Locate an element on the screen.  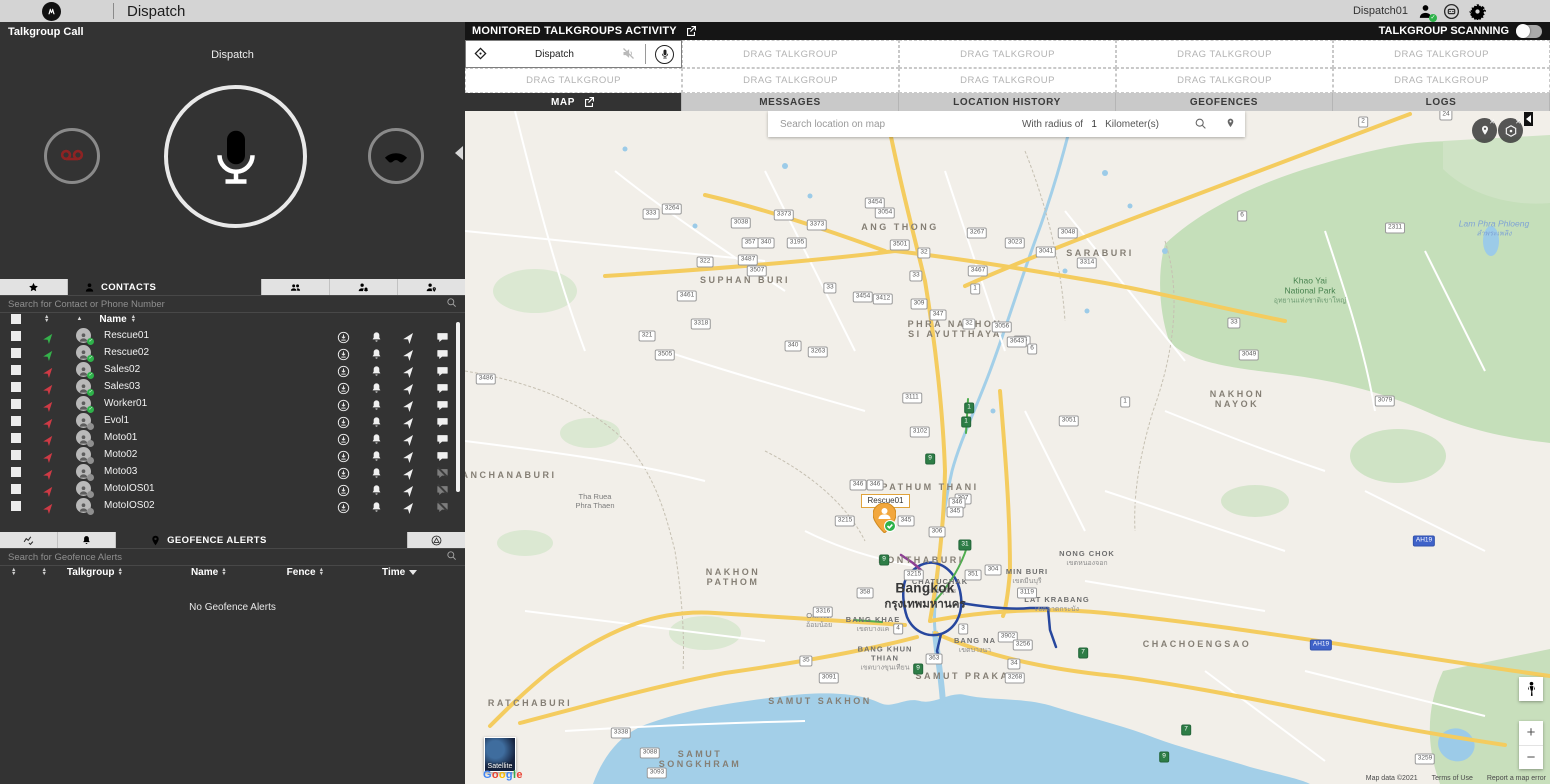
voice-record-button is located at coordinates (72, 156).